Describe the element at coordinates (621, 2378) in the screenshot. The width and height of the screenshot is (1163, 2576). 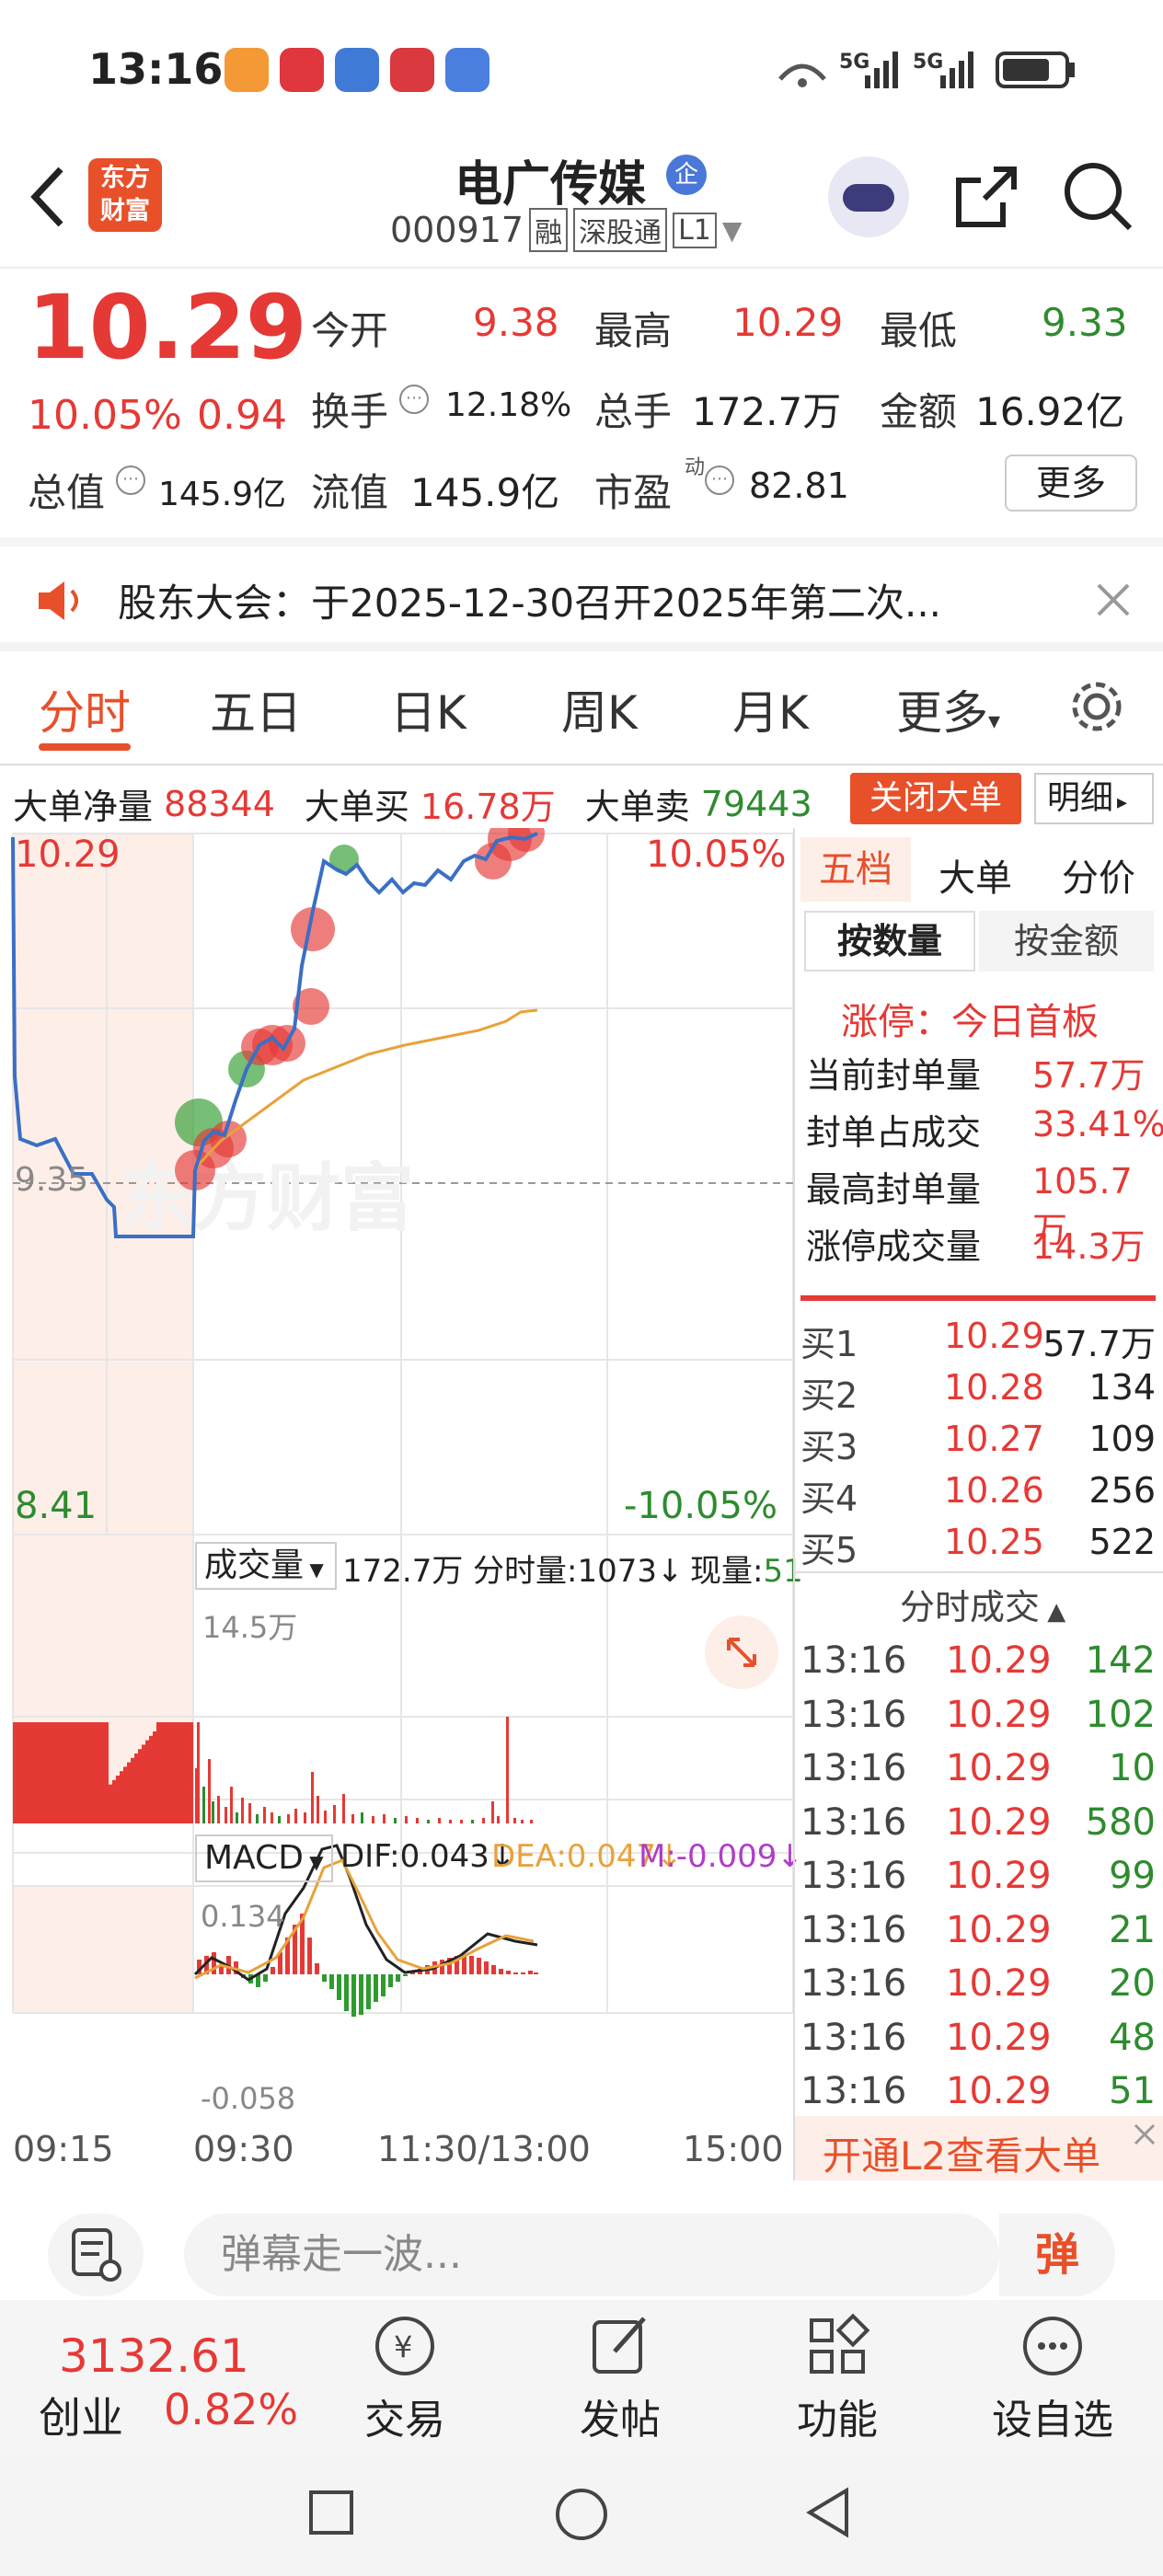
I see `nav-post: 发帖` at that location.